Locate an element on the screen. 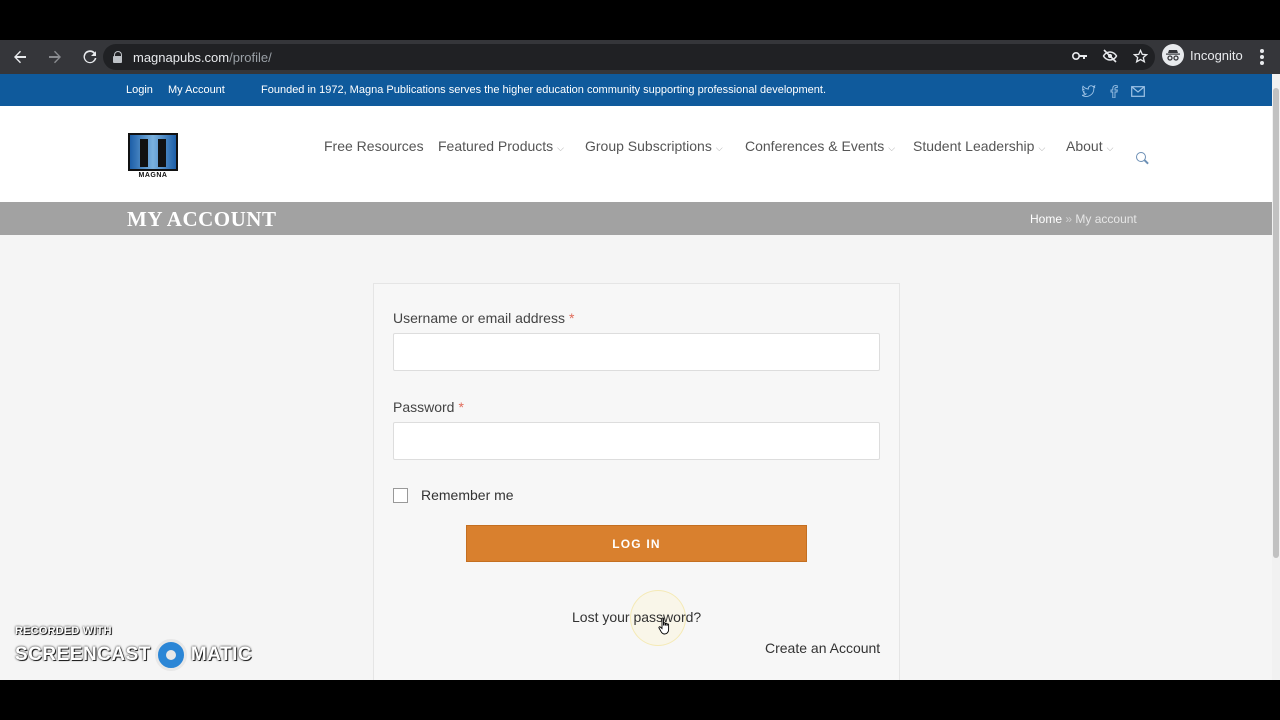 The image size is (1280, 720). nav-student-leadership: Student Leadership ⌵ is located at coordinates (979, 146).